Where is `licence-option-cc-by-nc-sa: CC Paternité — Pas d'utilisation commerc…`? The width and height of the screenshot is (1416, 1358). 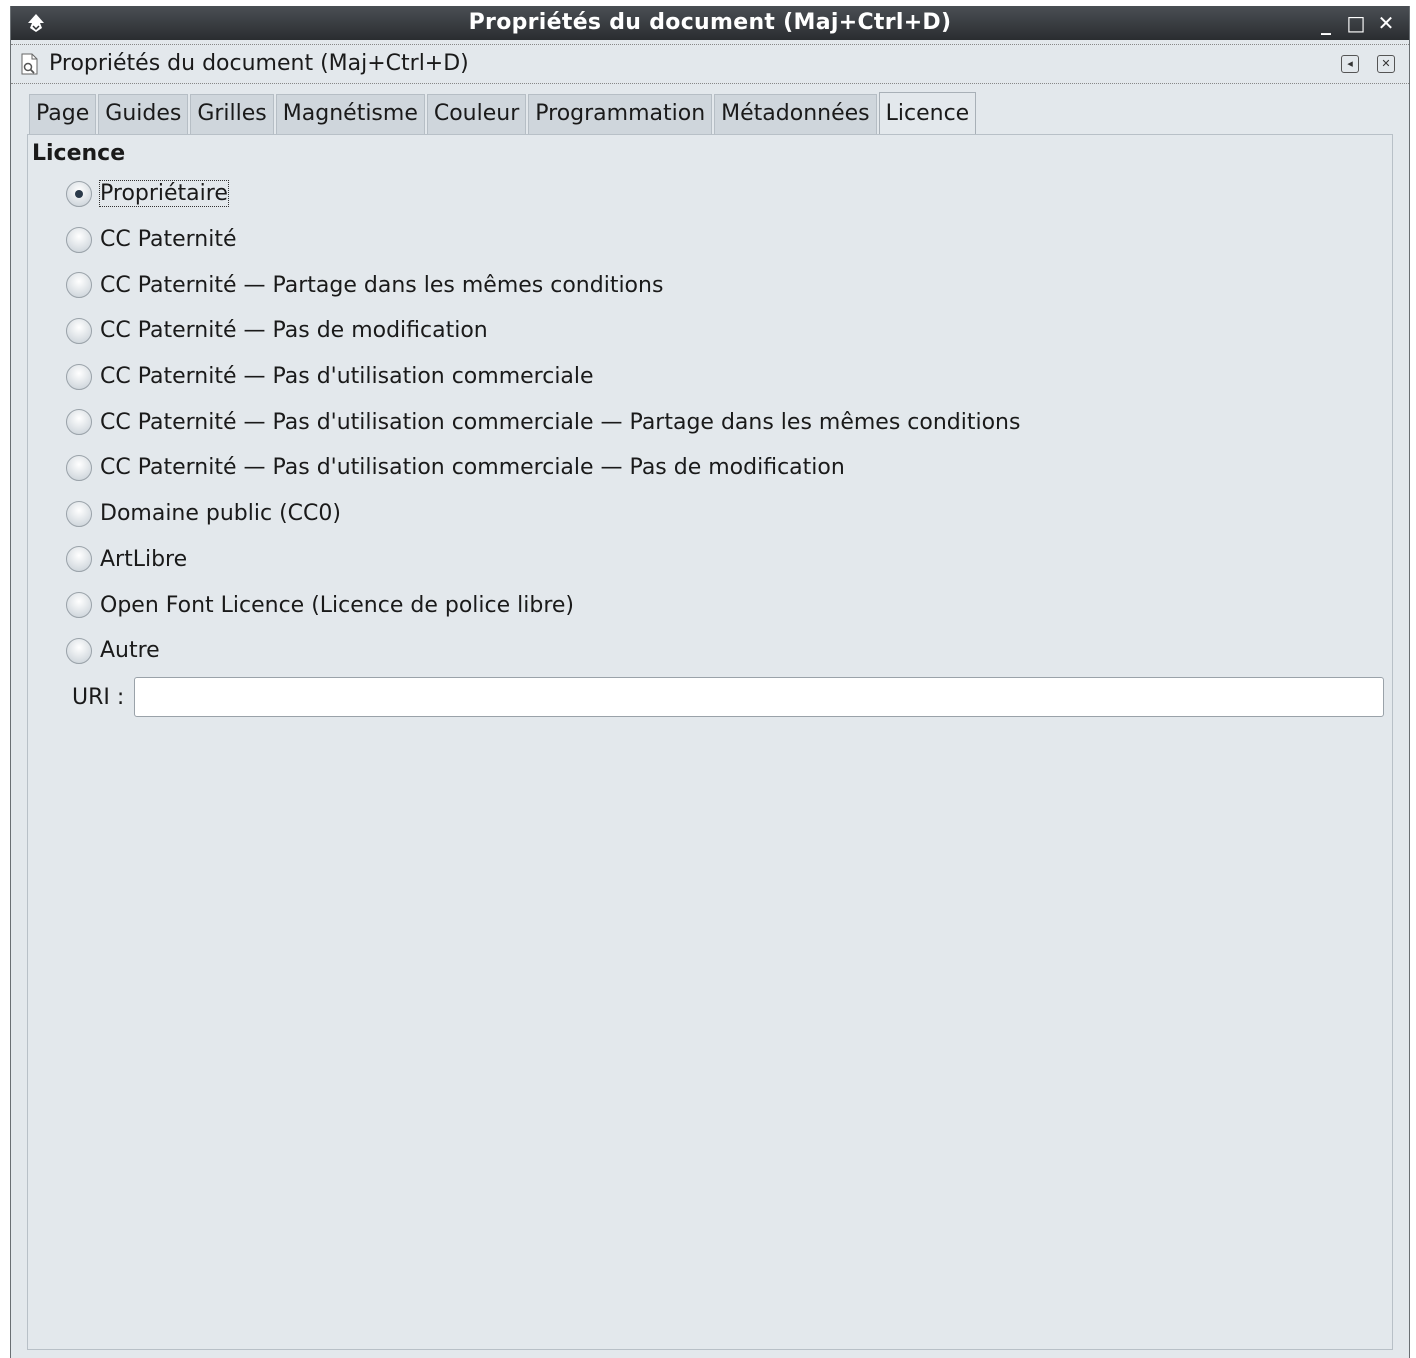
licence-option-cc-by-nc-sa: CC Paternité — Pas d'utilisation commerc… is located at coordinates (543, 422).